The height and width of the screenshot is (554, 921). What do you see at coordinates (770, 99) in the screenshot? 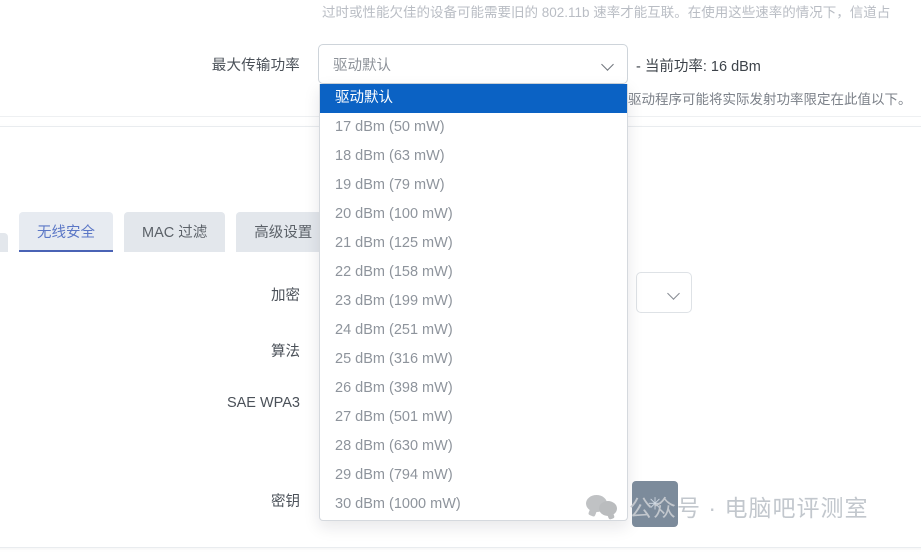
I see `max-transmit-power-hint: 驱动程序可能将实际发射功率限定在此值以下。` at bounding box center [770, 99].